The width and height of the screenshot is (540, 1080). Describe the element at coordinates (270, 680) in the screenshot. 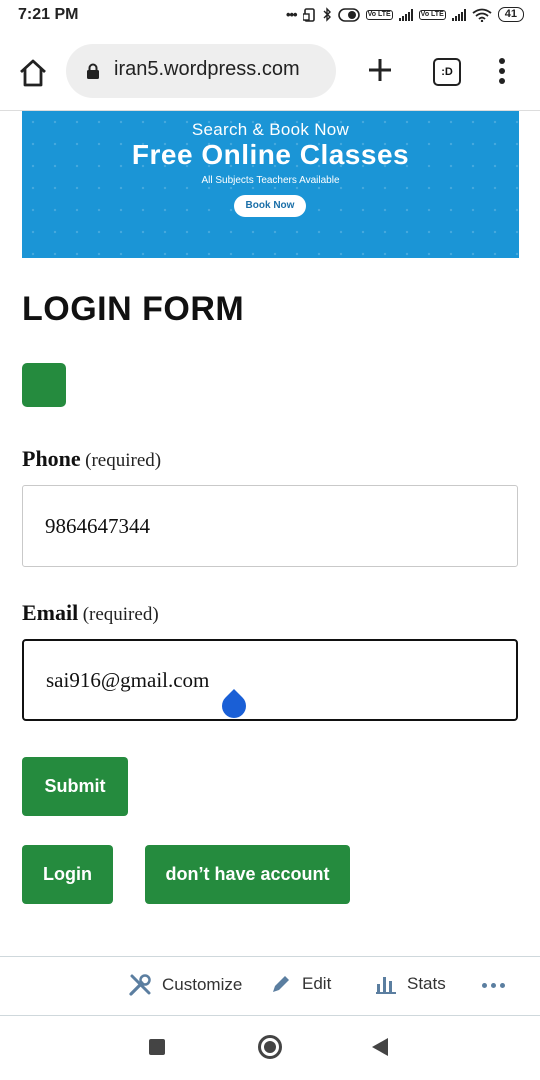

I see `email-input: sai916@gmail.com` at that location.